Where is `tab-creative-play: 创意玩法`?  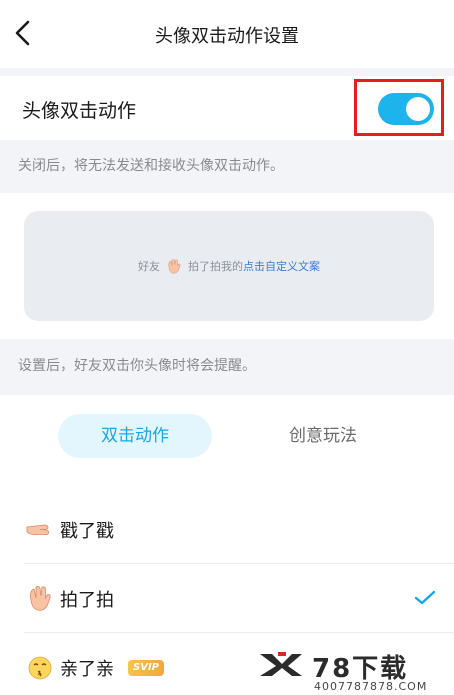
tab-creative-play: 创意玩法 is located at coordinates (323, 436).